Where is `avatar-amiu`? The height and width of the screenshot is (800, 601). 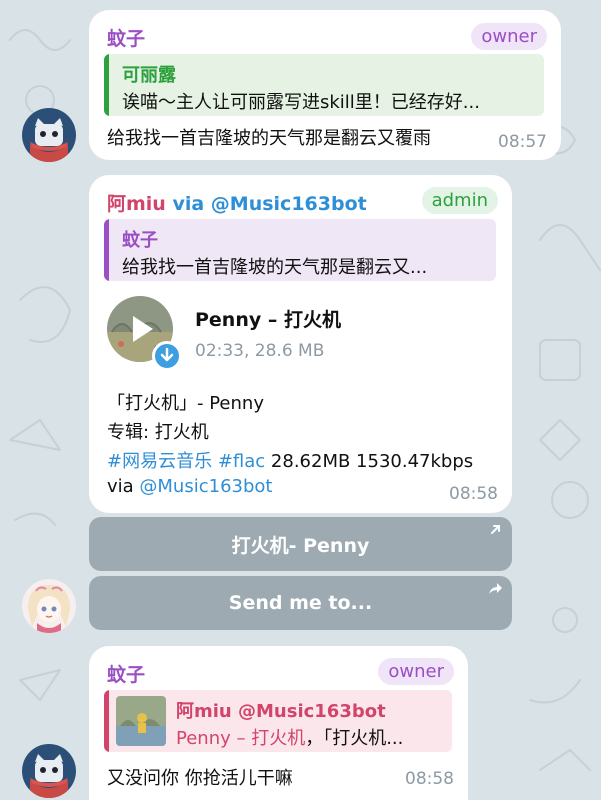 avatar-amiu is located at coordinates (49, 606).